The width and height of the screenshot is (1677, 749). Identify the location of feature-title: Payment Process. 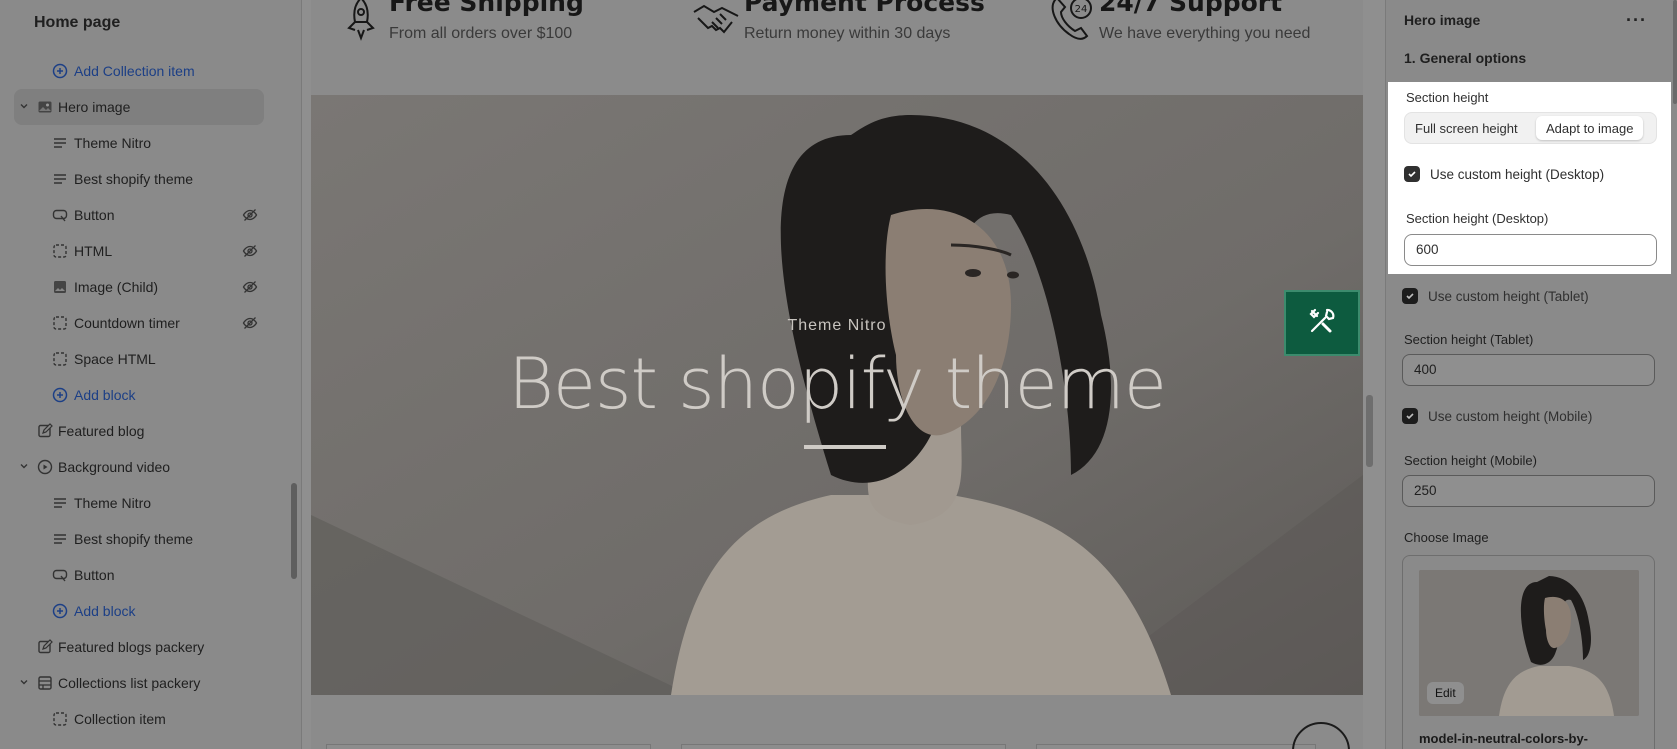
(864, 8).